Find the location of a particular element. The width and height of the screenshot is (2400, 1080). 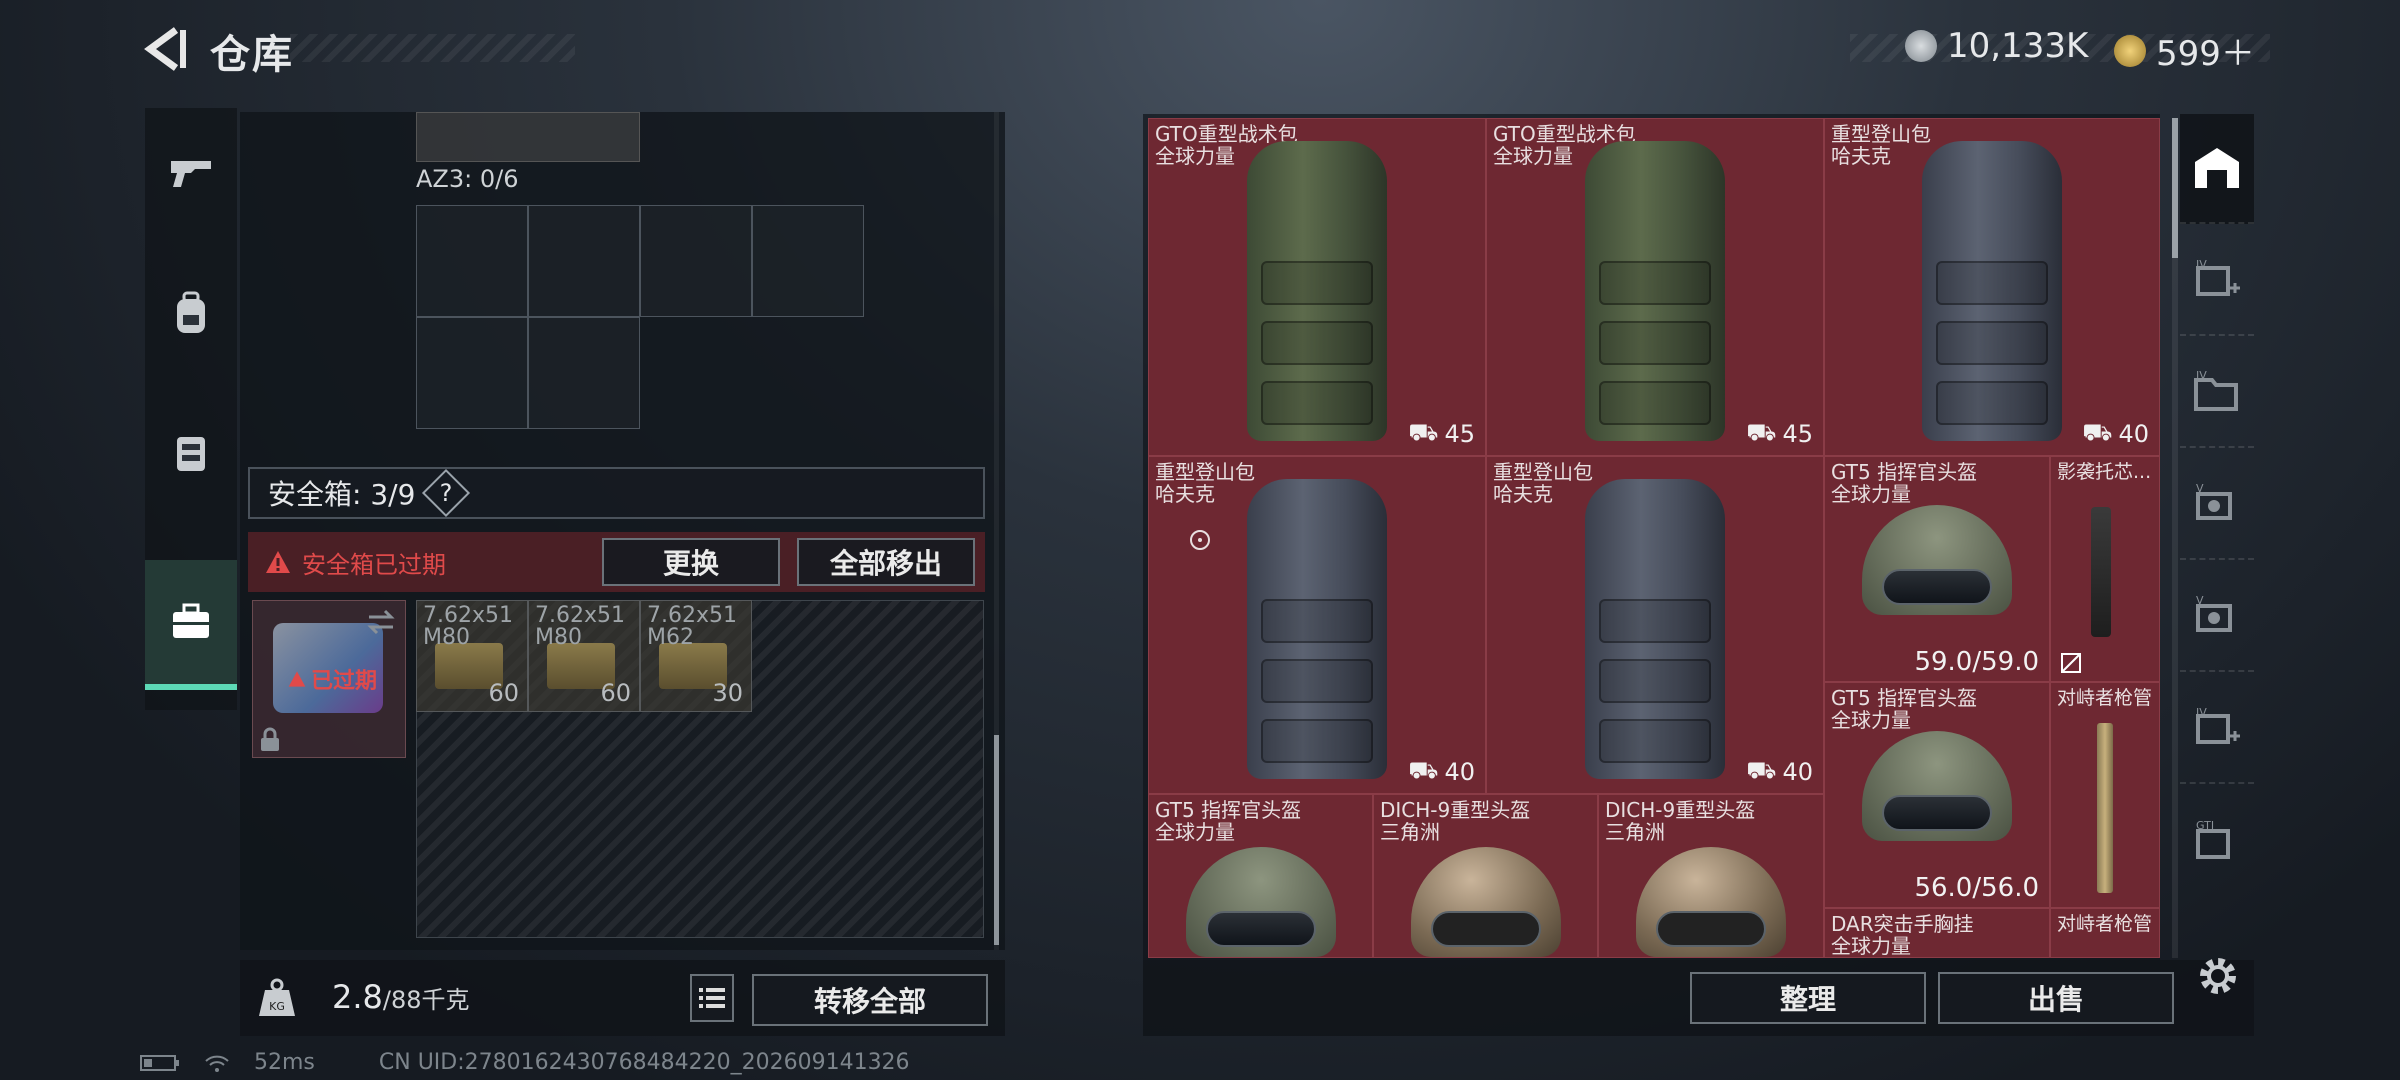

stash-tab-nav: IV IV V V IV GTI is located at coordinates (2217, 537).